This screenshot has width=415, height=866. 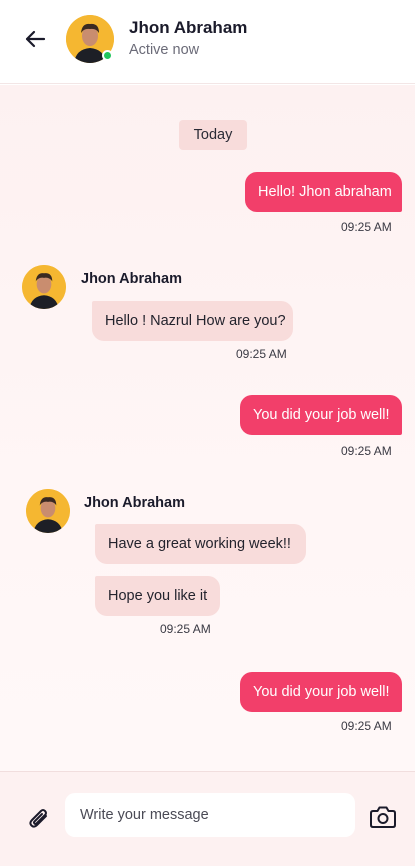 I want to click on date-separator: Today, so click(x=213, y=135).